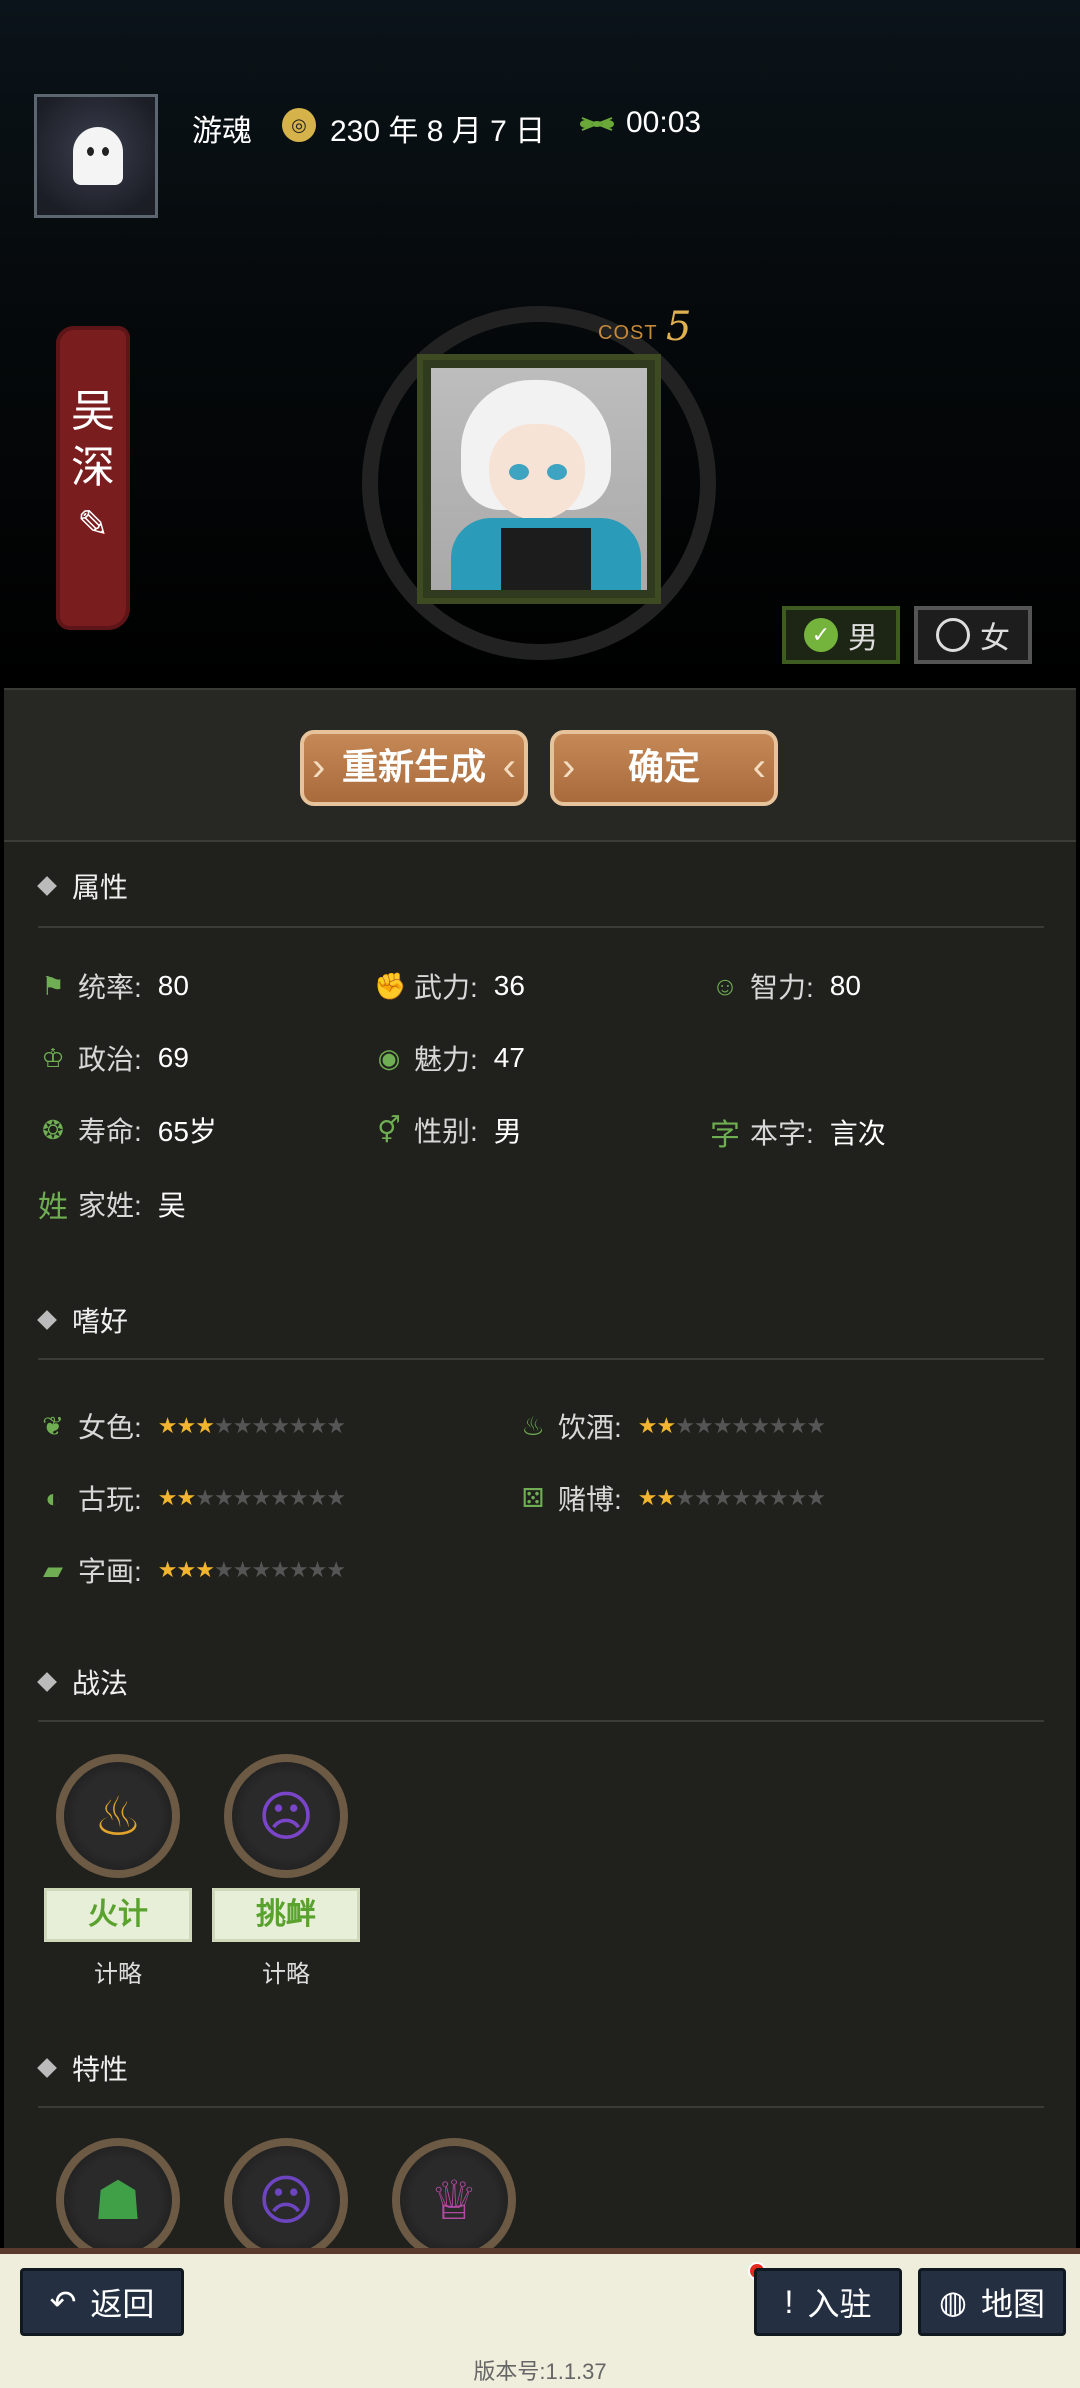  What do you see at coordinates (286, 2200) in the screenshot?
I see `trait-angry: ☹` at bounding box center [286, 2200].